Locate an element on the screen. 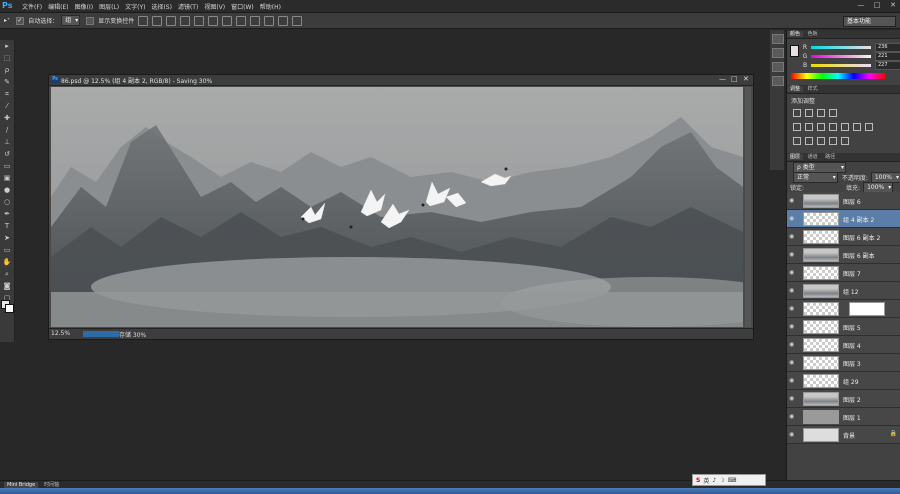 The height and width of the screenshot is (494, 900). layer-row: ◉ 图层 6 is located at coordinates (843, 201).